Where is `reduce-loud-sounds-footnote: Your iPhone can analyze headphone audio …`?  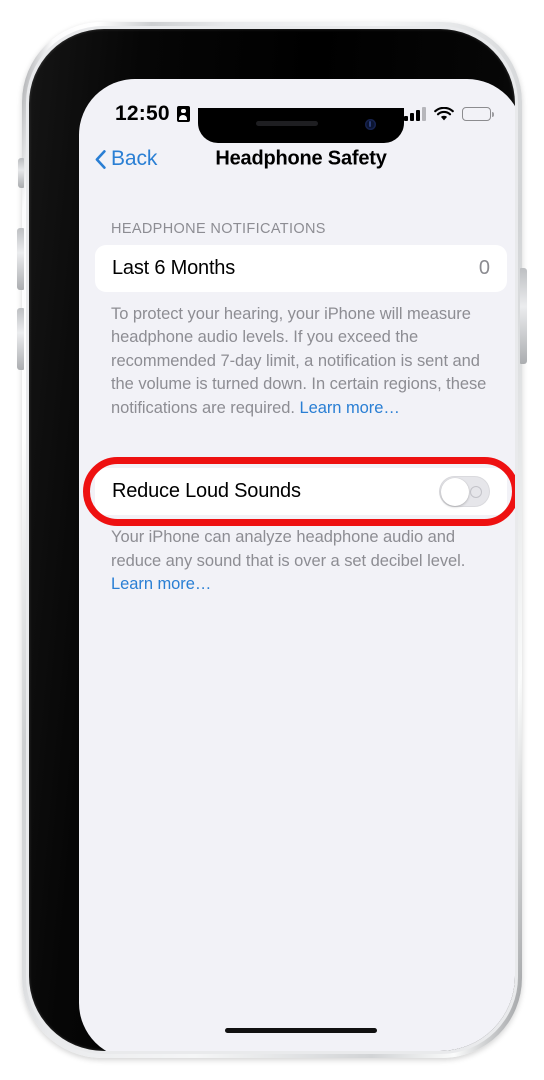
reduce-loud-sounds-footnote: Your iPhone can analyze headphone audio … is located at coordinates (301, 555).